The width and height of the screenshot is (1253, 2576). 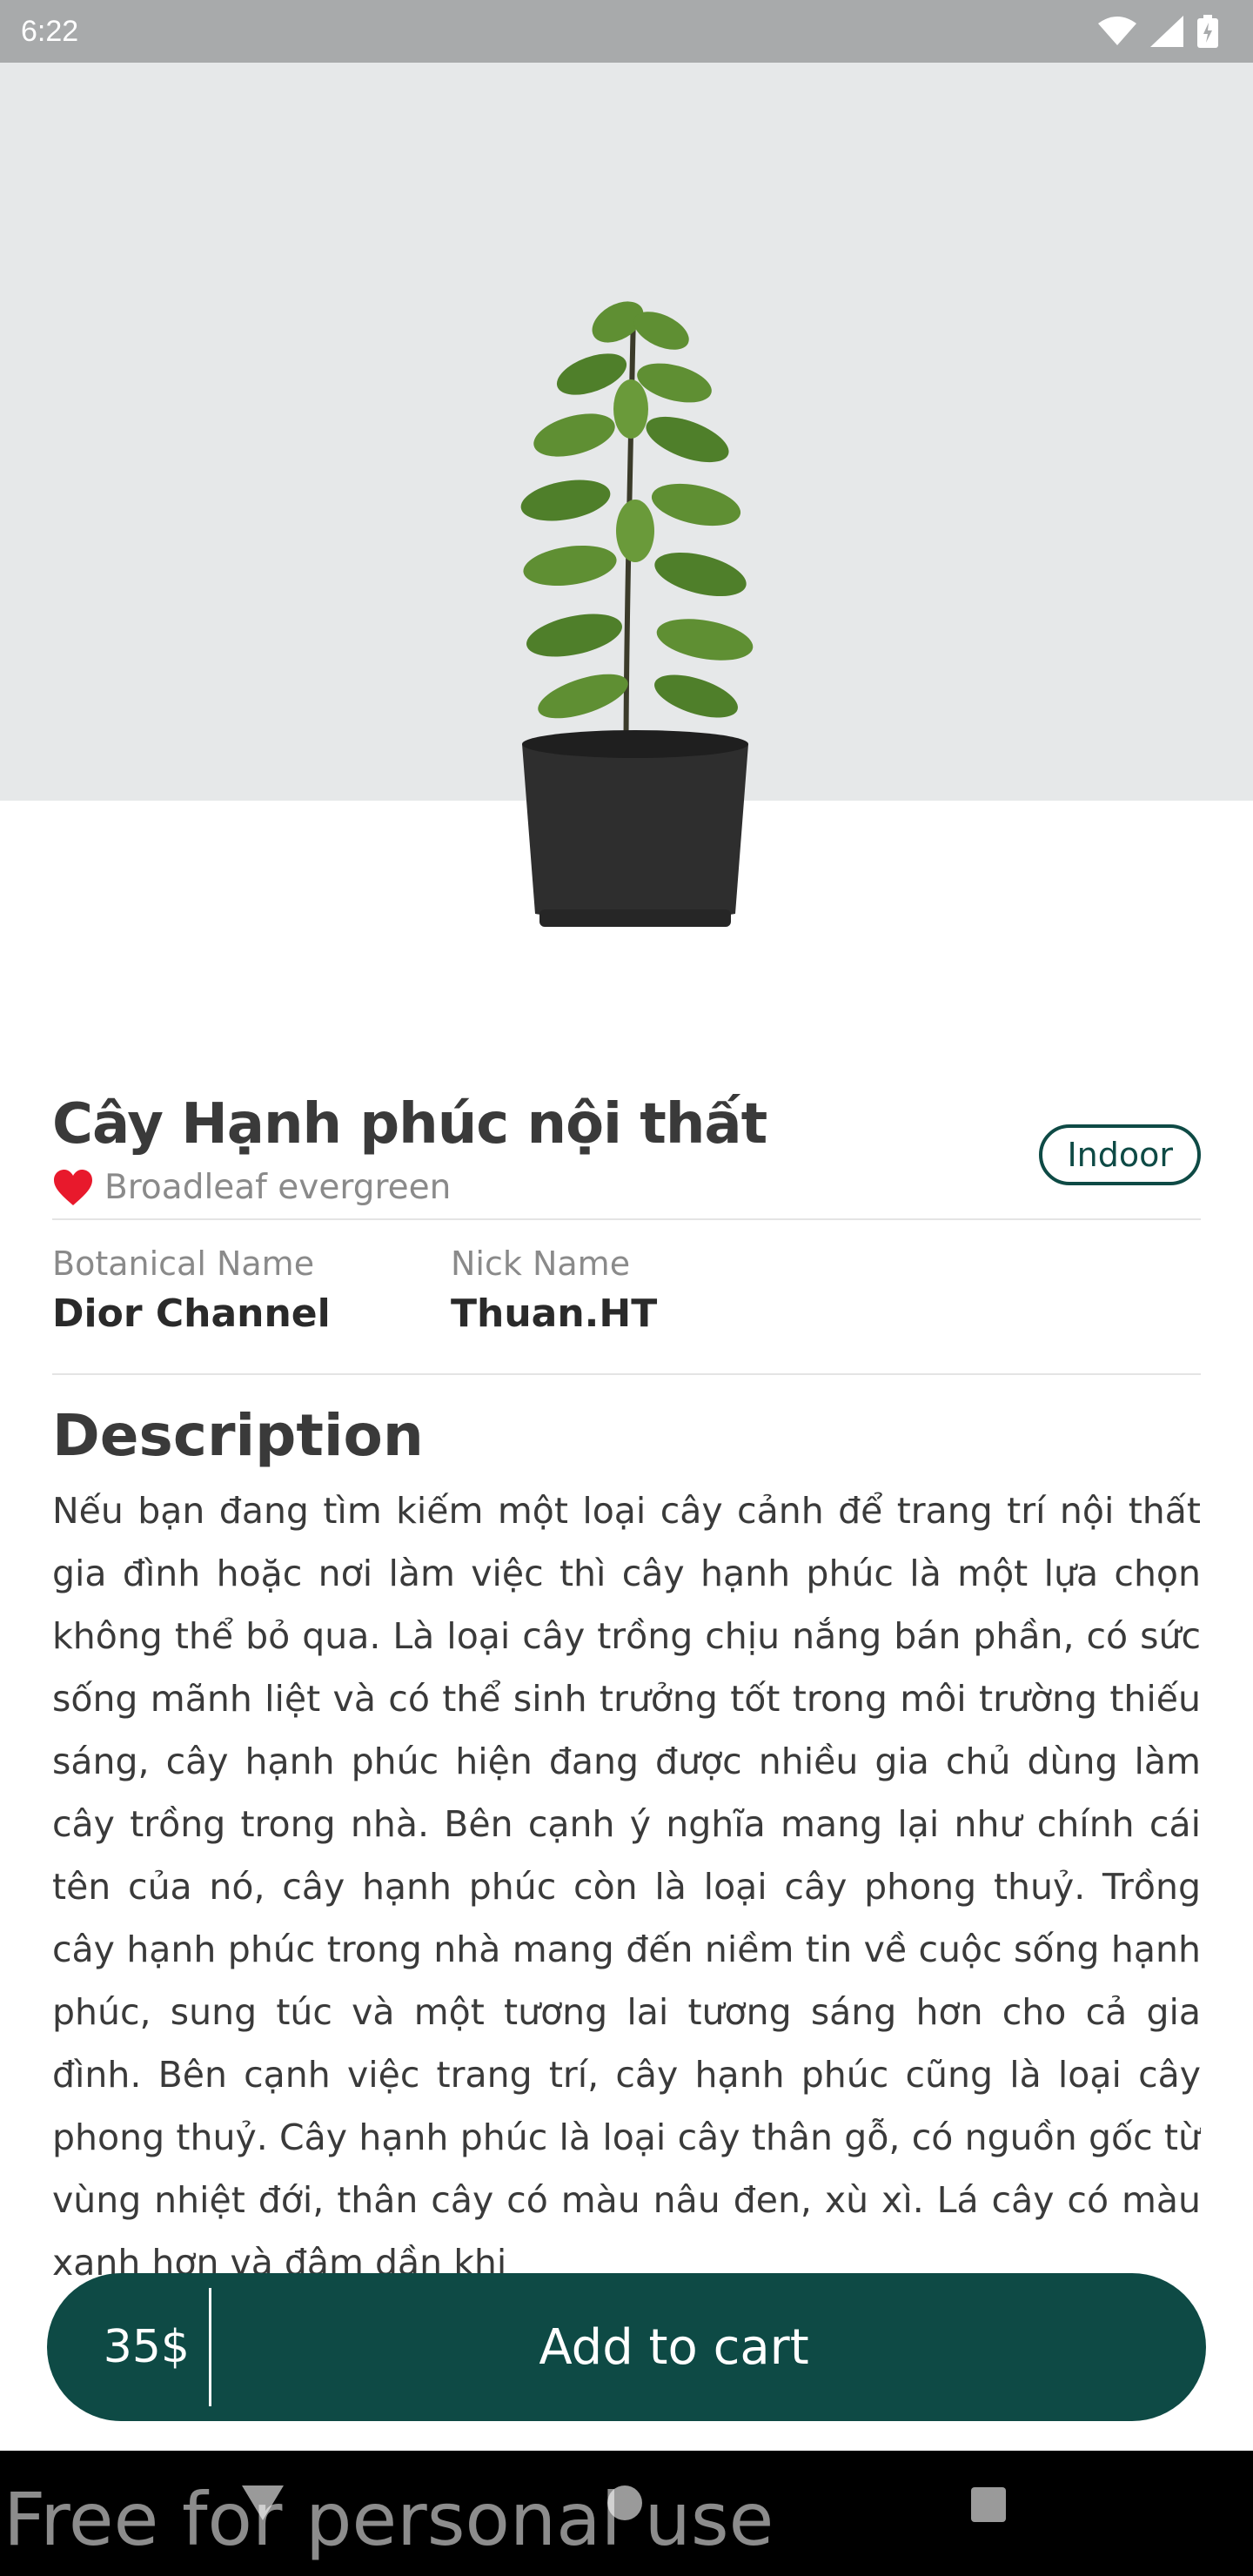 What do you see at coordinates (73, 1188) in the screenshot?
I see `heart-icon` at bounding box center [73, 1188].